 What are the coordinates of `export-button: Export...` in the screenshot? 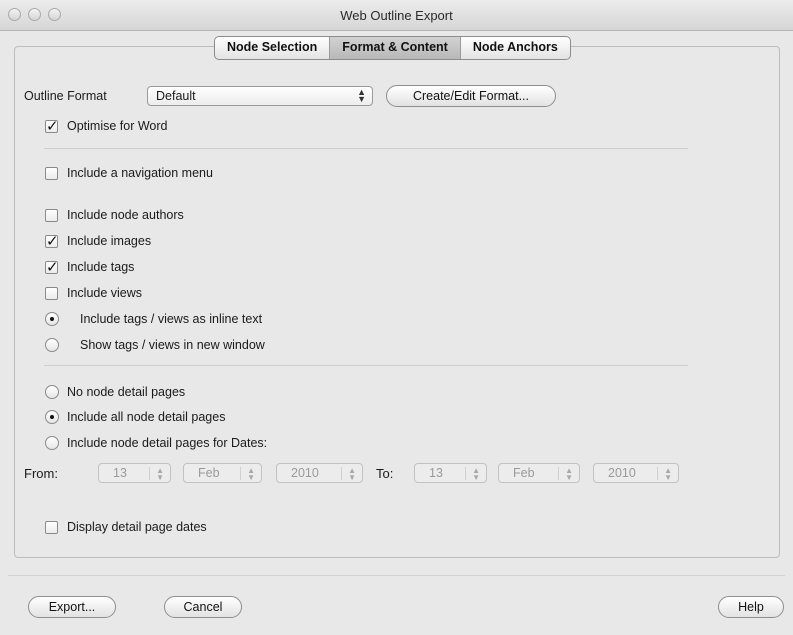 It's located at (72, 607).